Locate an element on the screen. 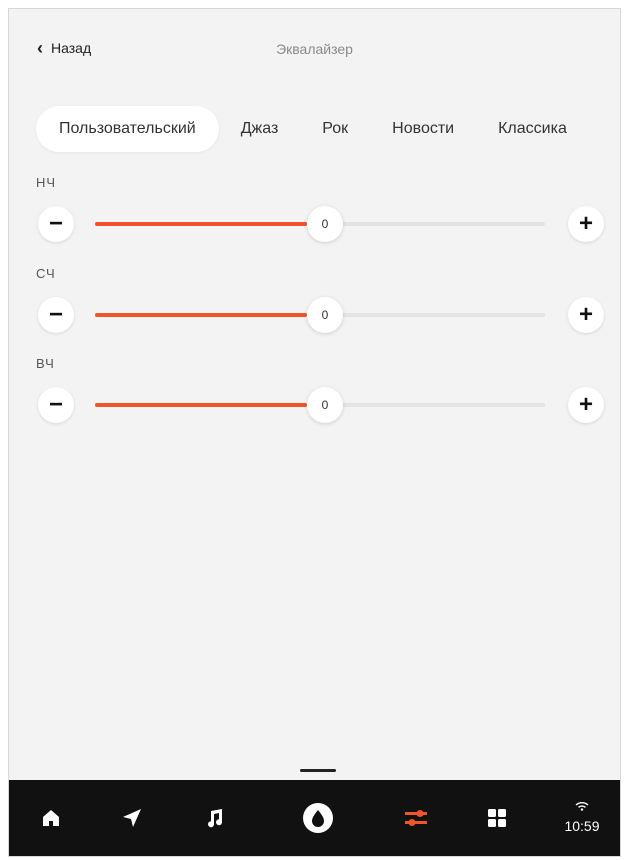 This screenshot has width=629, height=861. slider-high: 0 is located at coordinates (320, 405).